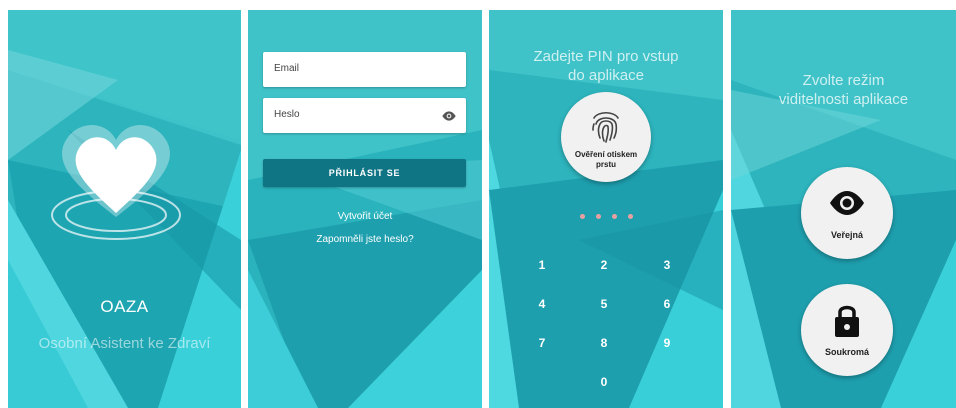 This screenshot has width=956, height=408. I want to click on key-2: 2, so click(604, 265).